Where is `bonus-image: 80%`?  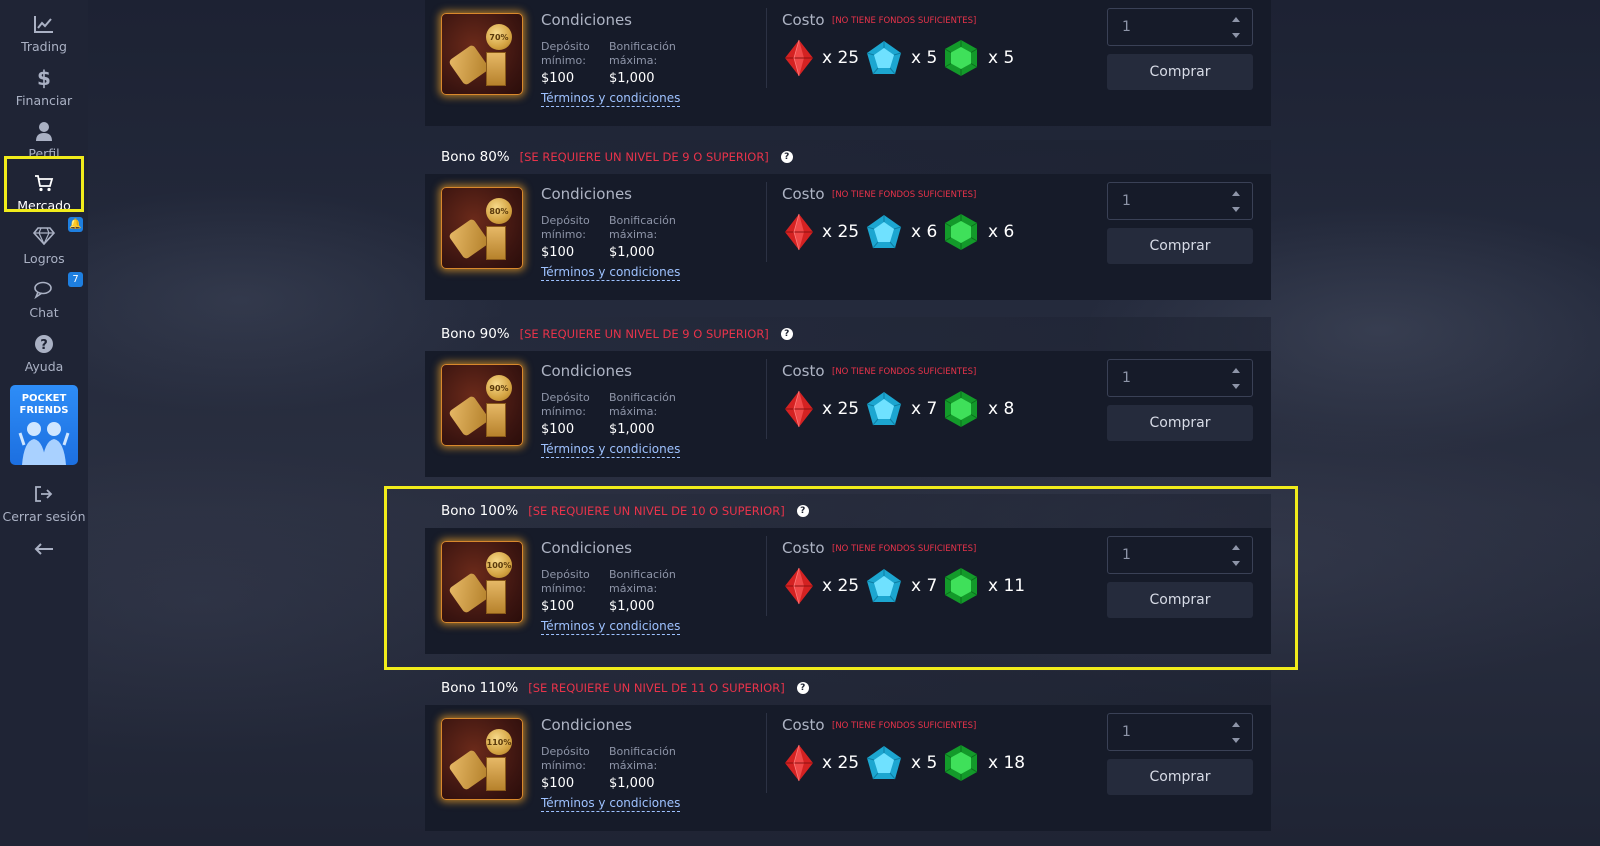 bonus-image: 80% is located at coordinates (482, 228).